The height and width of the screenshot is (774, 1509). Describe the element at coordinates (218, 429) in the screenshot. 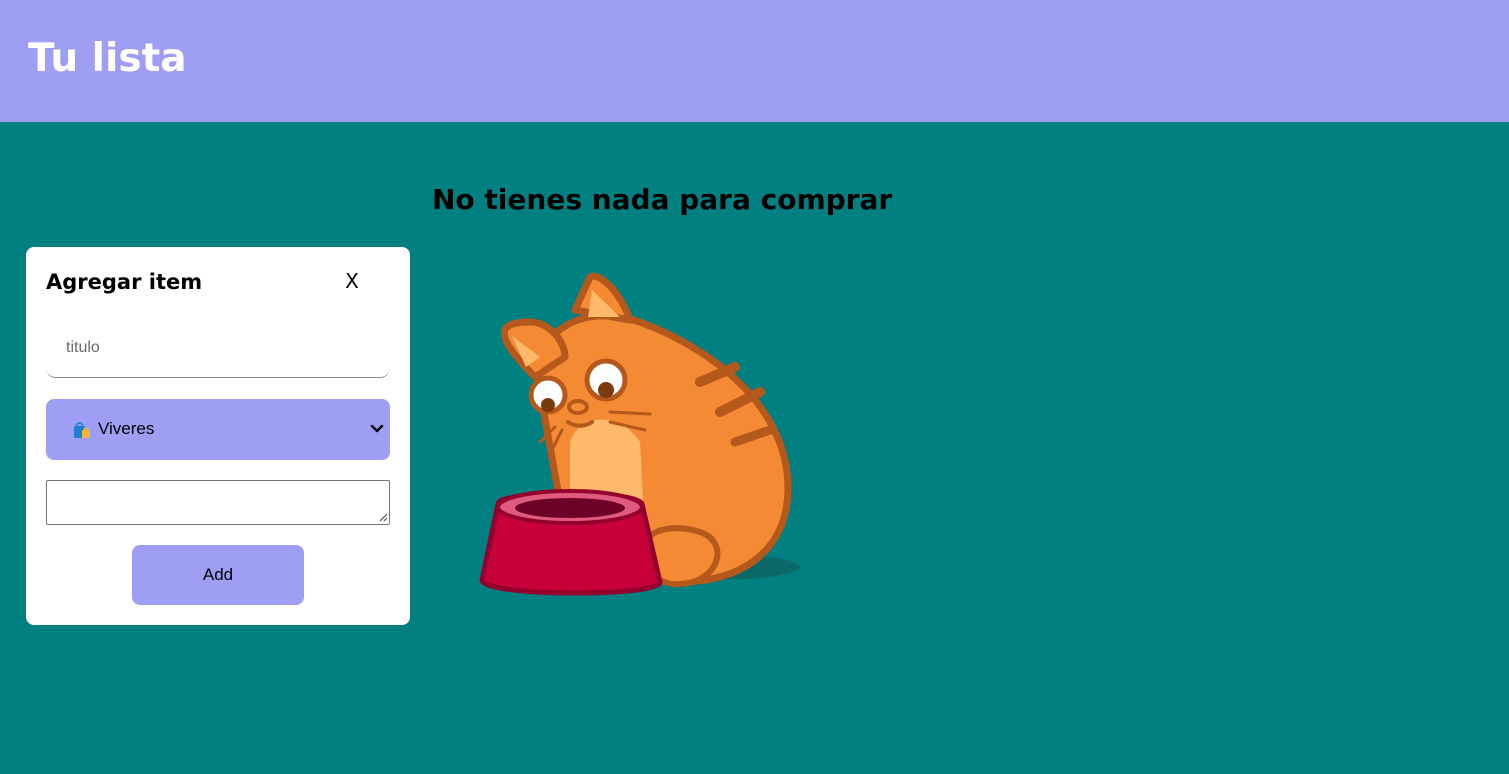

I see `category-select: Viveres` at that location.